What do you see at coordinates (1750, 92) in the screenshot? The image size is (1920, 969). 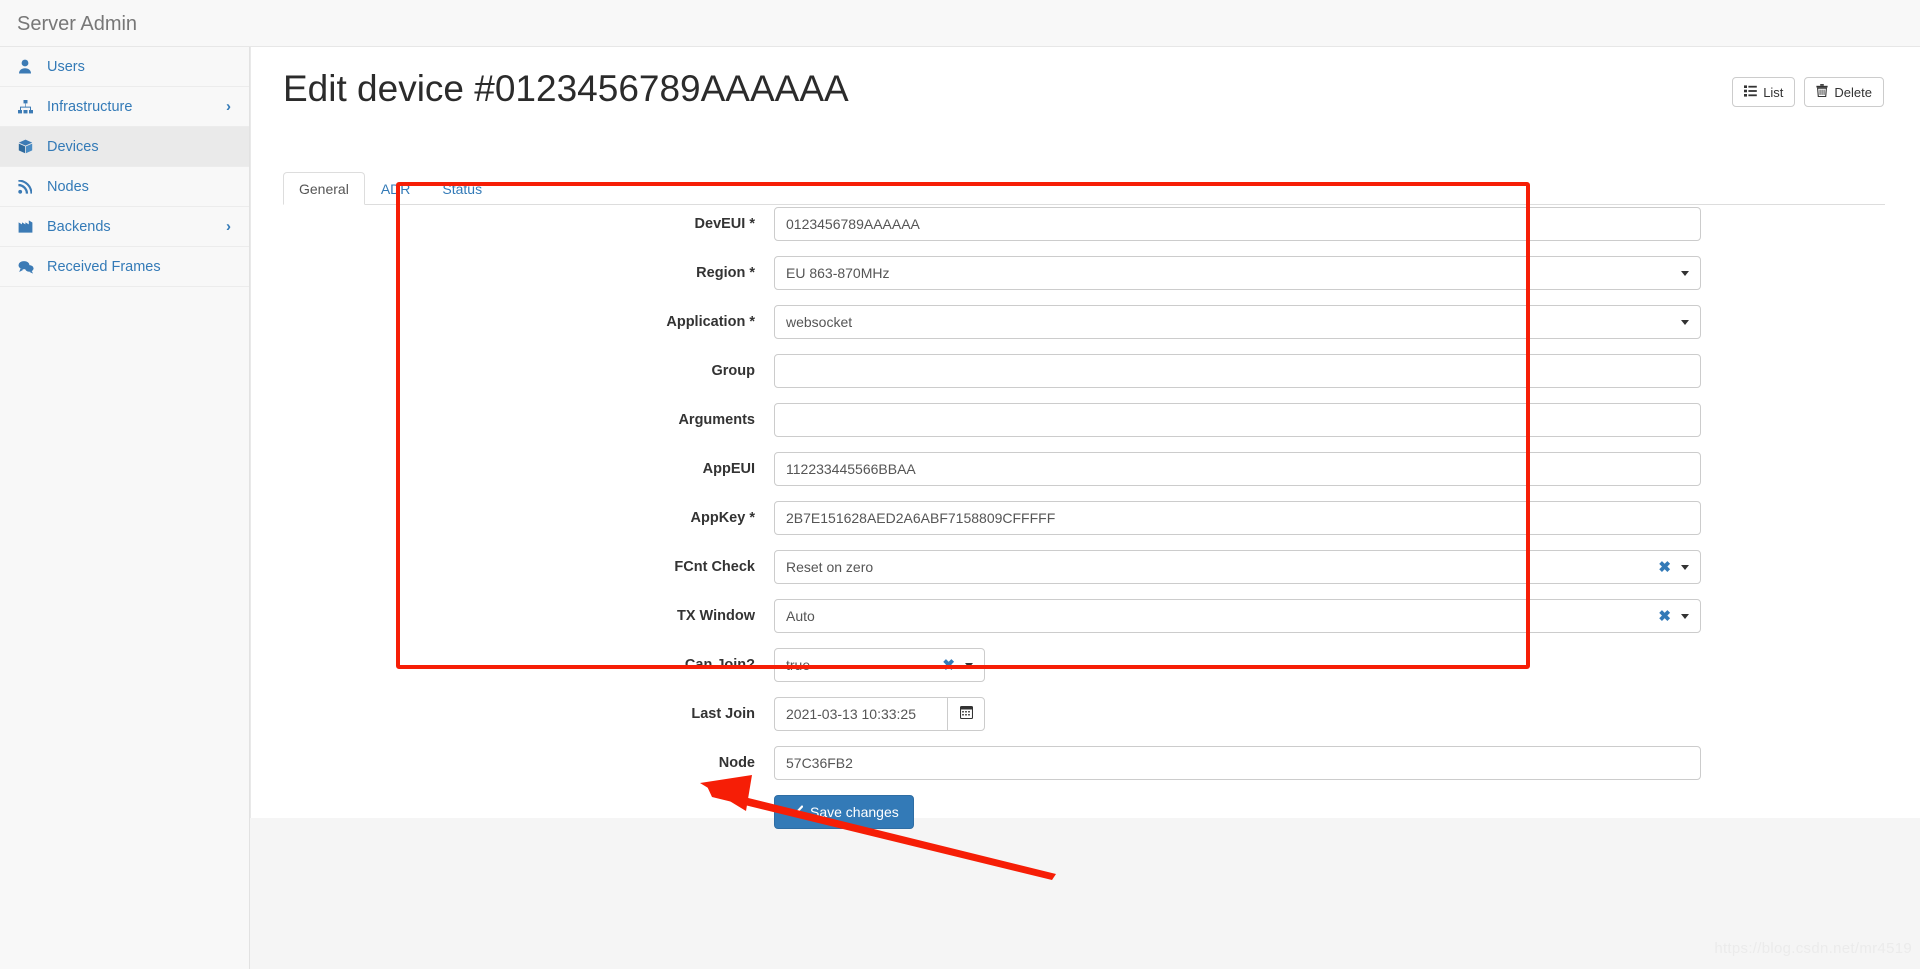 I see `list-icon` at bounding box center [1750, 92].